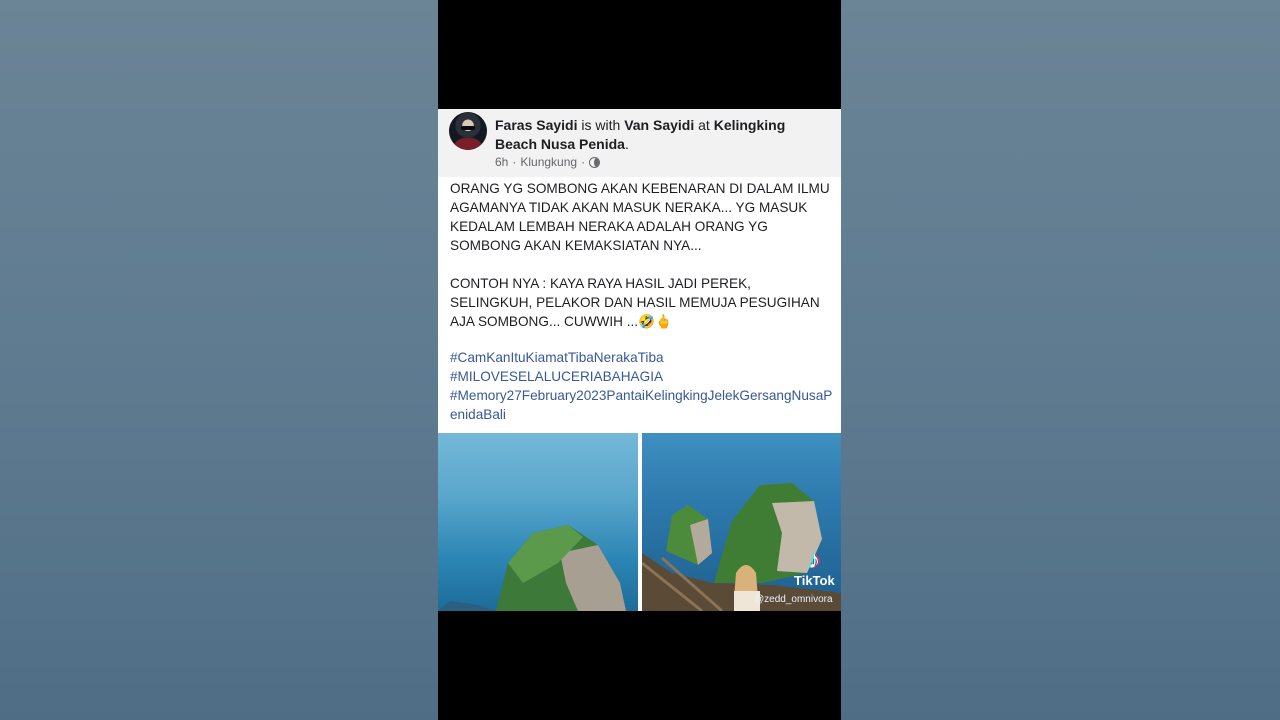 The height and width of the screenshot is (720, 1280). Describe the element at coordinates (538, 522) in the screenshot. I see `photo-cliff-aerial` at that location.